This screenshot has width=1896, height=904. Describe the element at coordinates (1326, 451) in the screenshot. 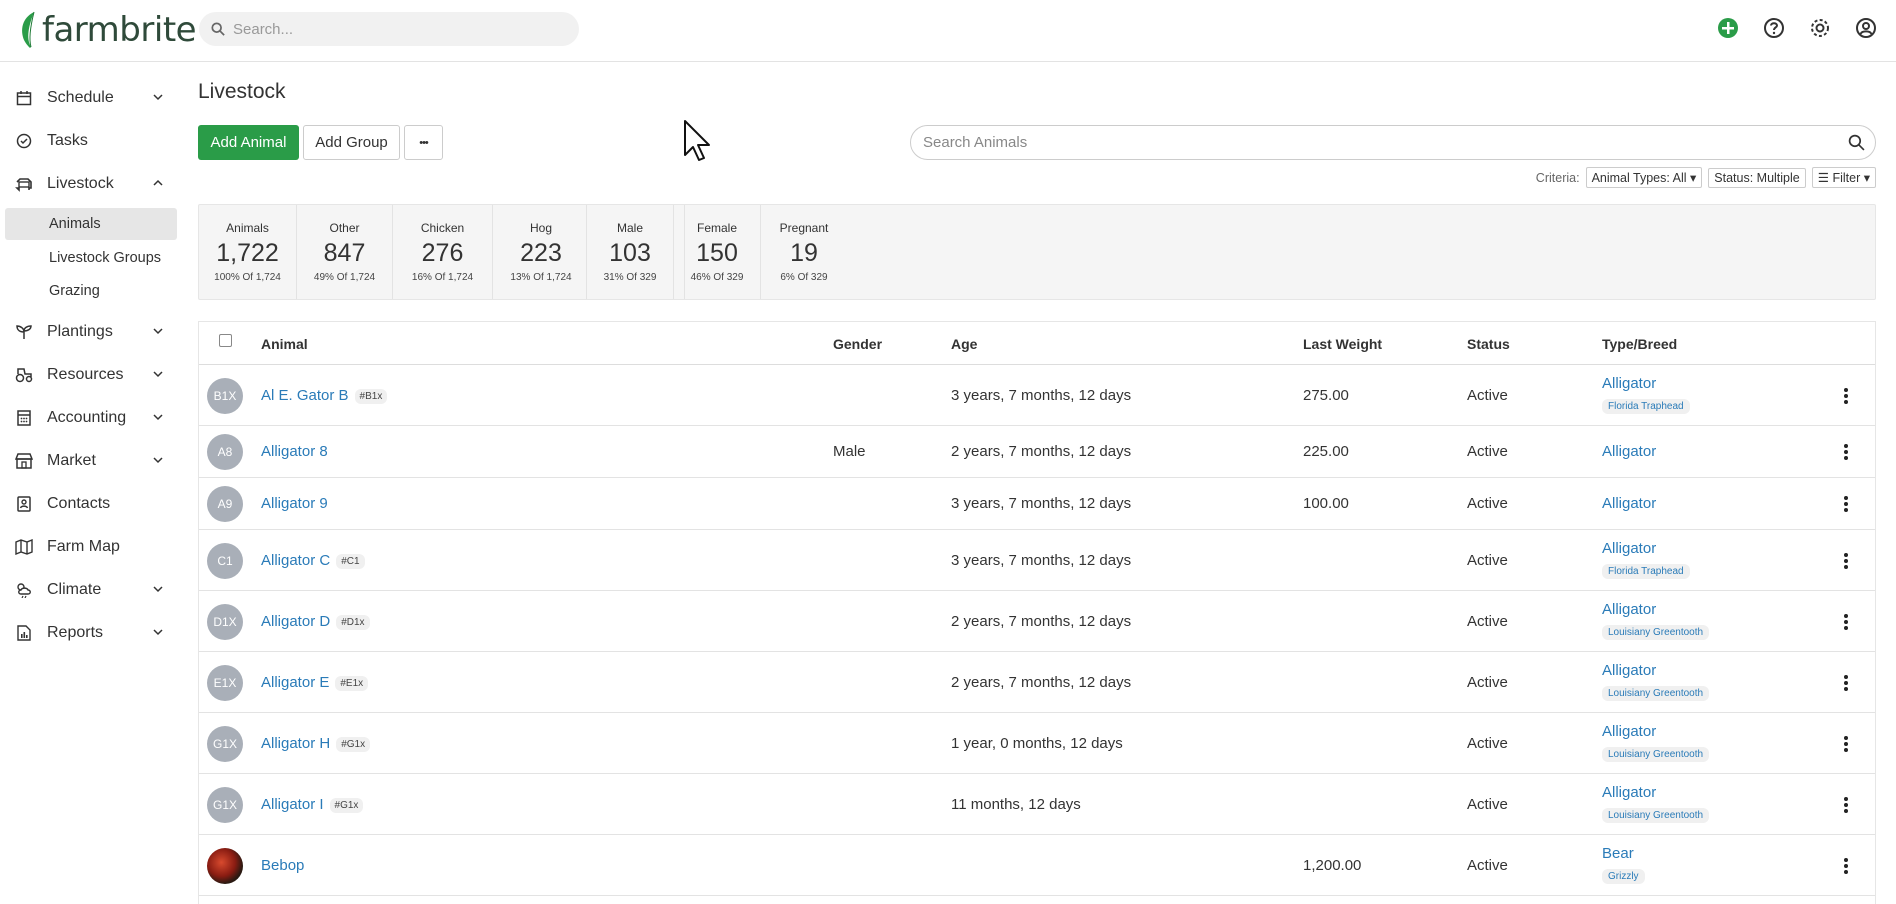

I see `last-weight-cell: 225.00` at that location.